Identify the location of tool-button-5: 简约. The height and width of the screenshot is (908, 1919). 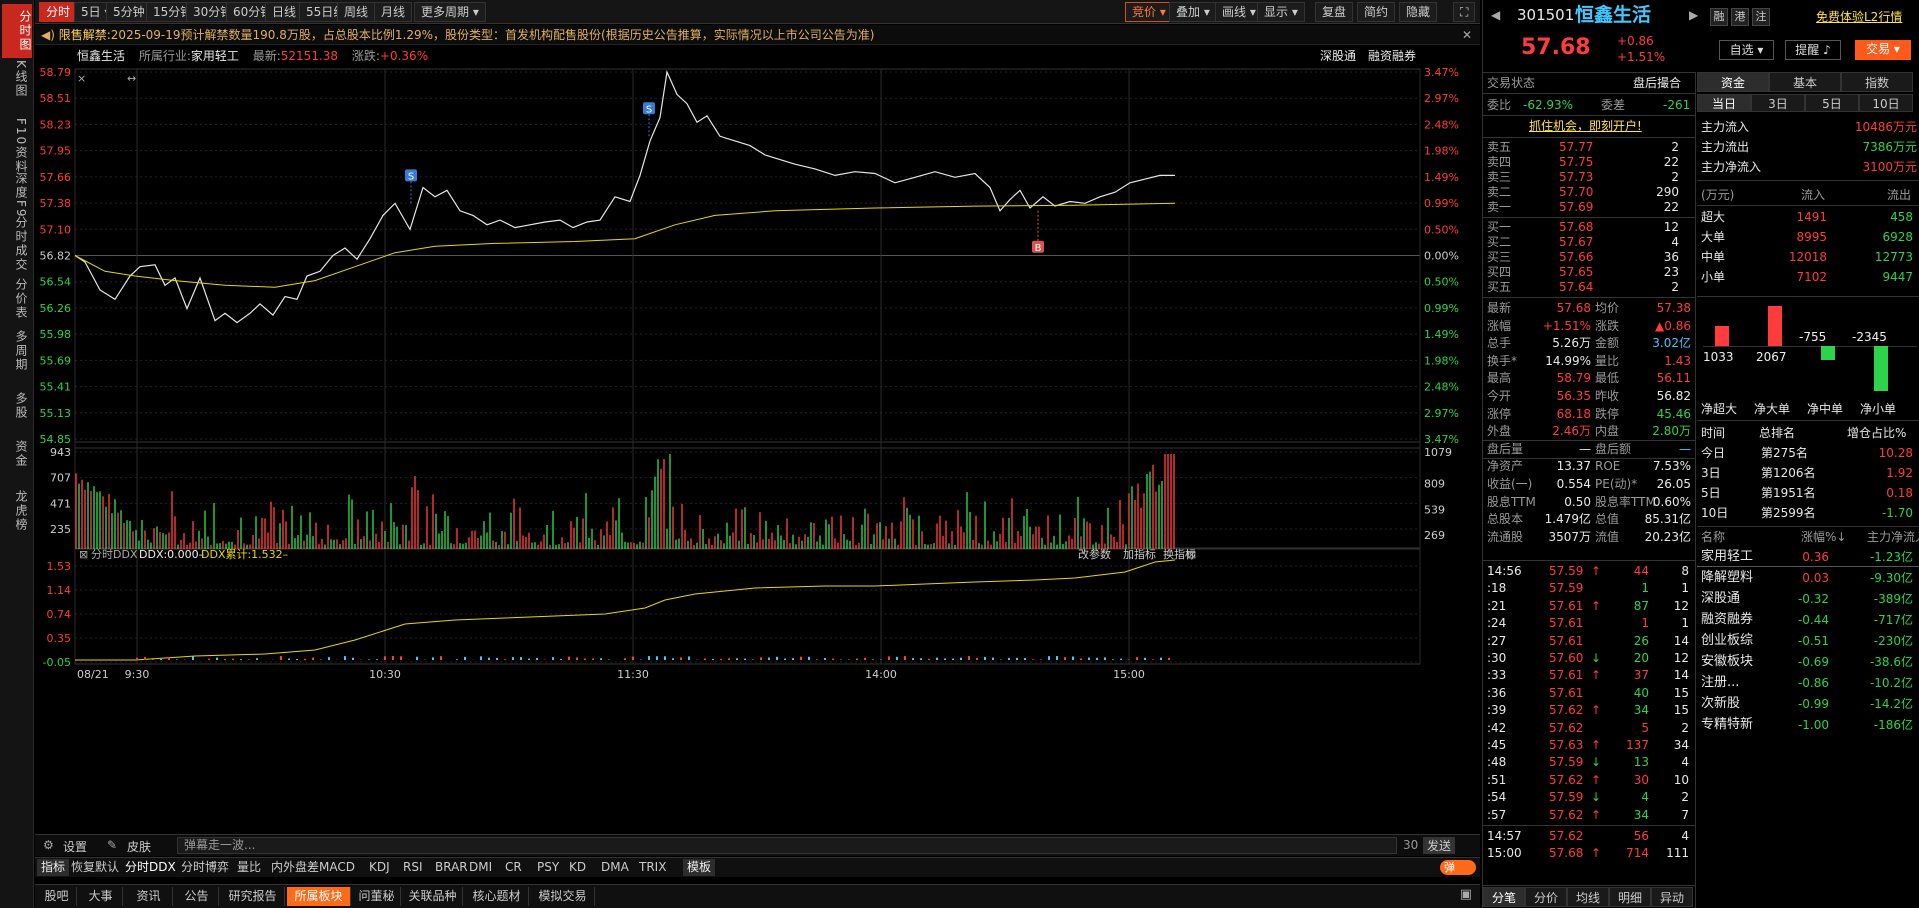
(1376, 12).